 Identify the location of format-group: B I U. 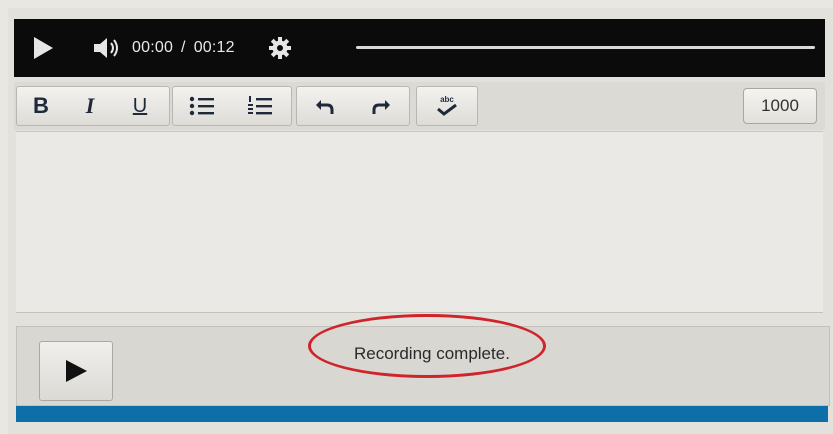
(93, 106).